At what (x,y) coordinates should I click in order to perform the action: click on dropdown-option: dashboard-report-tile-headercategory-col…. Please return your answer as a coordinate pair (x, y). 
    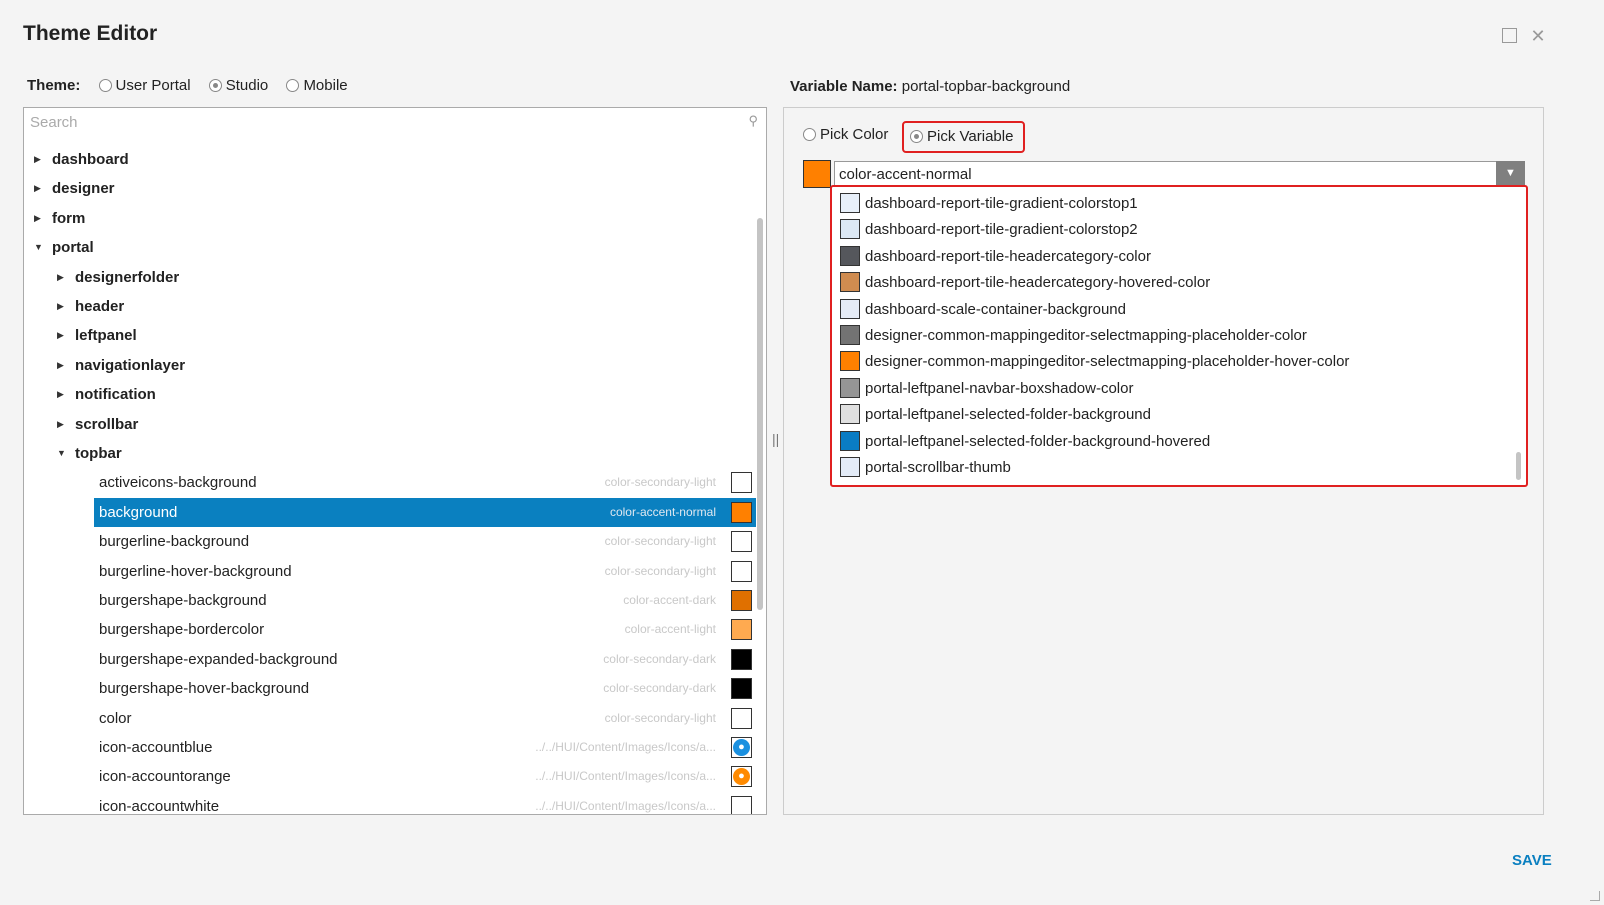
    Looking at the image, I should click on (995, 257).